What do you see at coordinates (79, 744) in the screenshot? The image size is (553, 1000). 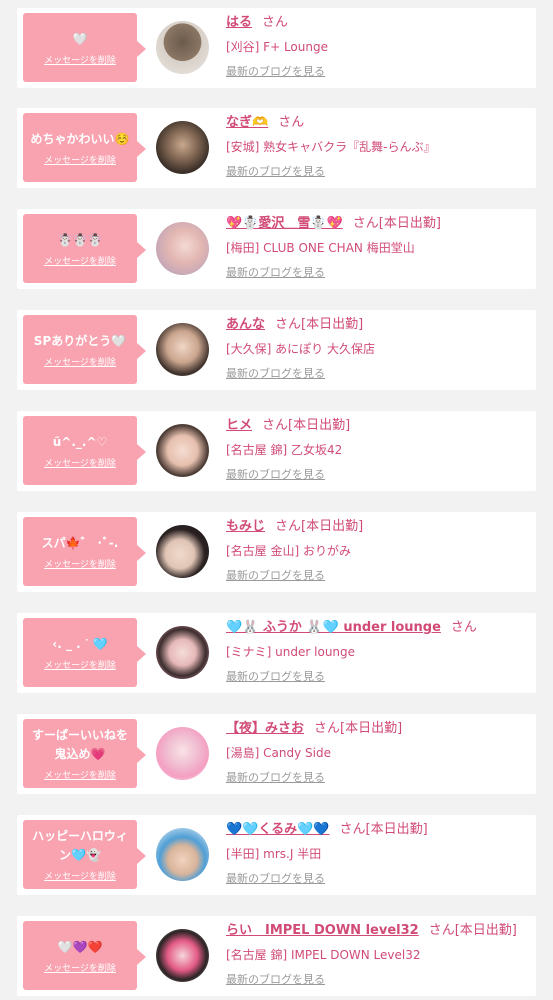 I see `message-text: すーぱーいいねを 鬼込め💗` at bounding box center [79, 744].